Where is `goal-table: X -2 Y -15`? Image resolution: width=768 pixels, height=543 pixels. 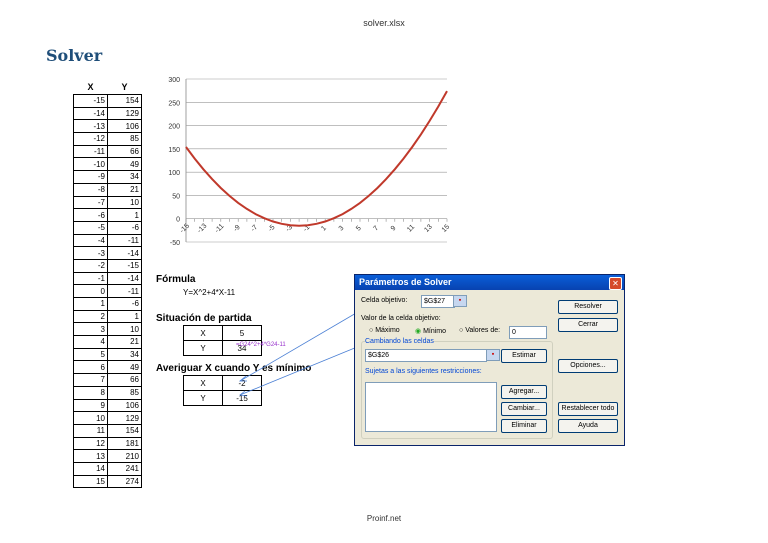
goal-table: X -2 Y -15 is located at coordinates (222, 390).